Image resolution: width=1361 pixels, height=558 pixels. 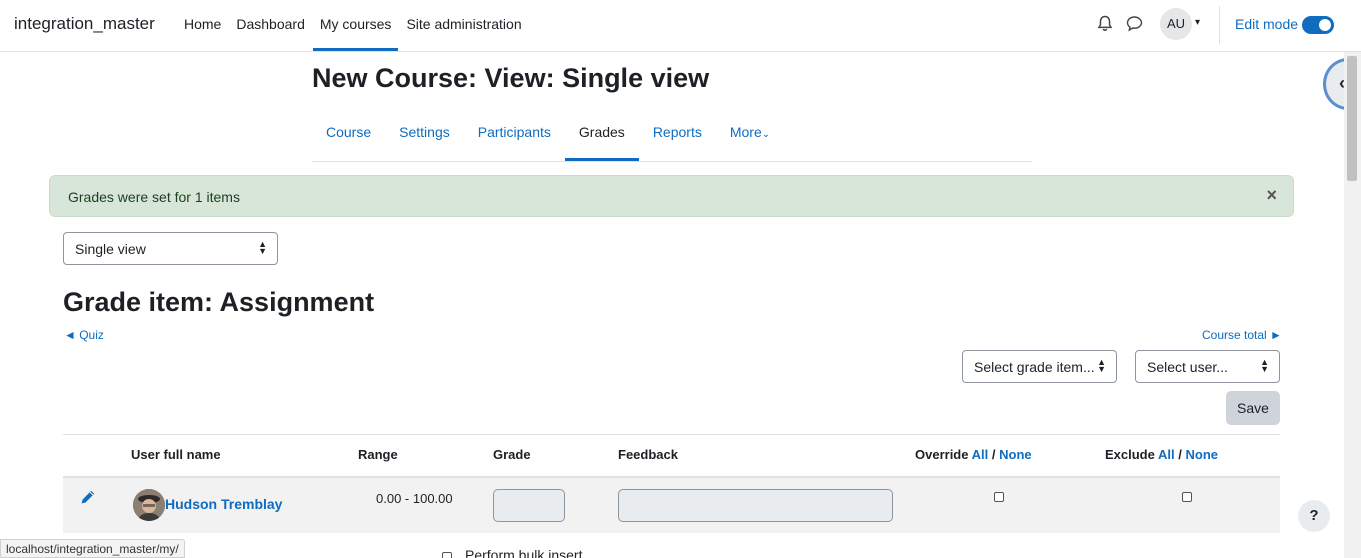 I want to click on exclude-all-link: All, so click(x=1166, y=454).